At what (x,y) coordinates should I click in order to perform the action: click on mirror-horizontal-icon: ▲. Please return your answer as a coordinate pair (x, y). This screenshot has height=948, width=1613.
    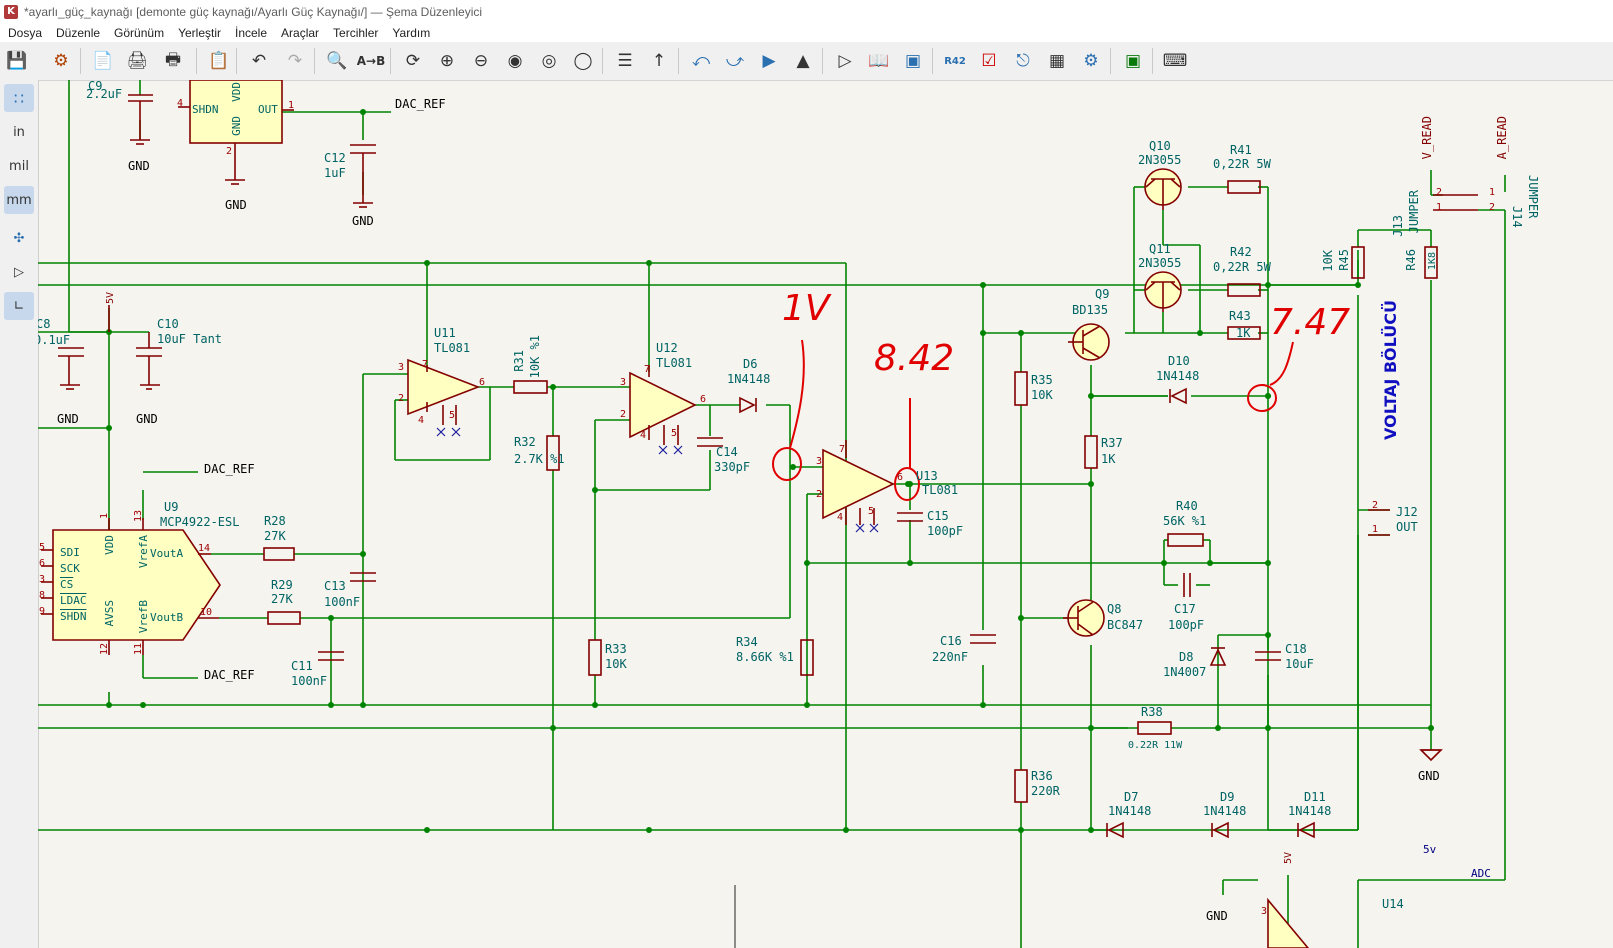
    Looking at the image, I should click on (803, 61).